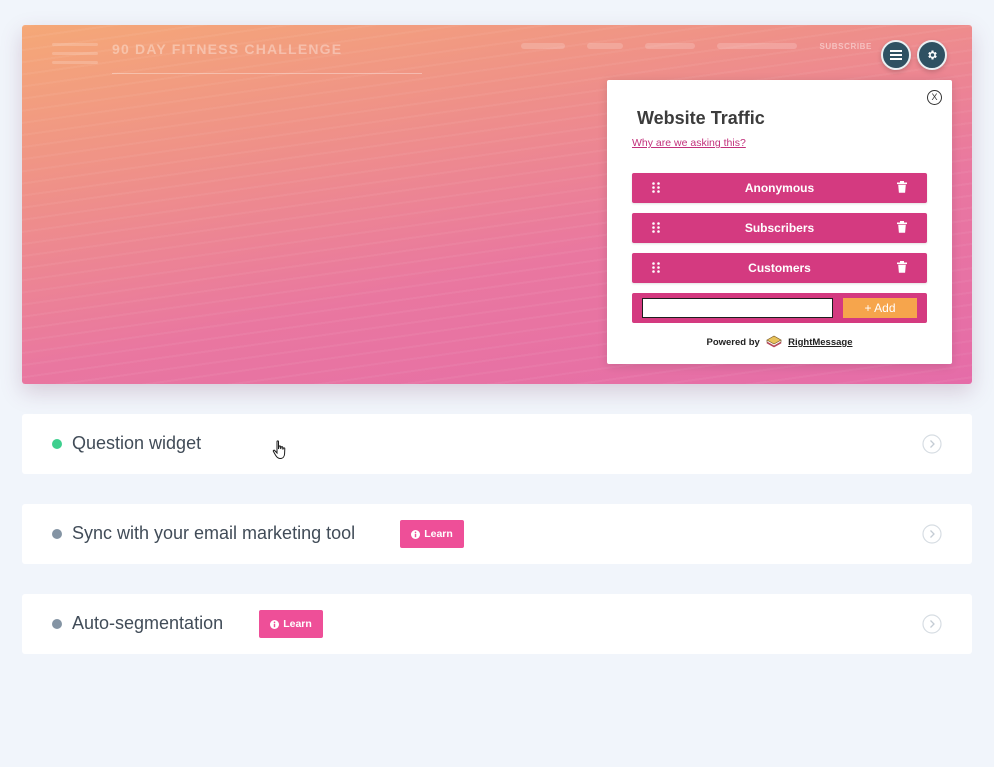 The height and width of the screenshot is (767, 994). I want to click on settings-button, so click(932, 55).